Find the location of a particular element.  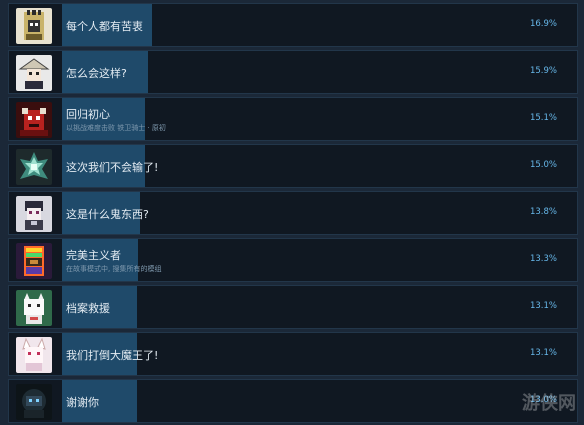

unlock-percentage: 15.1% is located at coordinates (543, 118).